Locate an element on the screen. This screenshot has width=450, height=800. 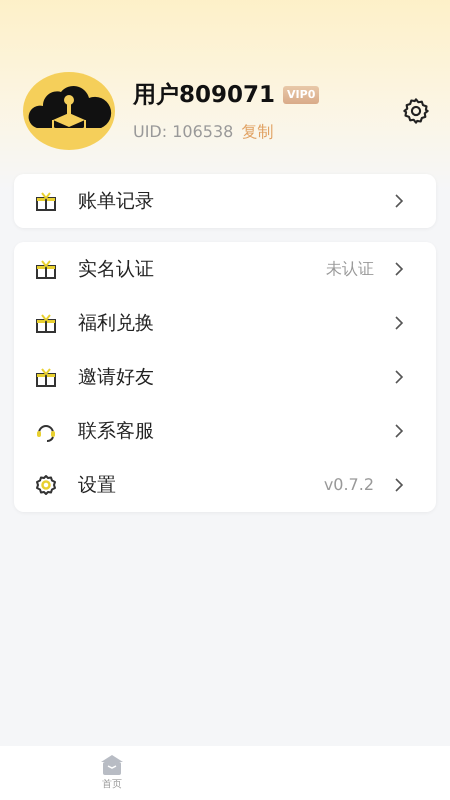
menu-item: 邀请好友 is located at coordinates (225, 377).